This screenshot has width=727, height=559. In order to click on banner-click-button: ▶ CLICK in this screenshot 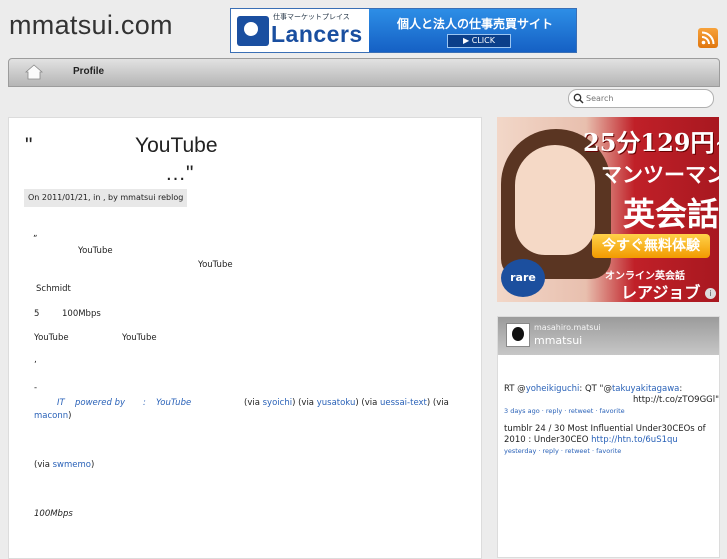, I will do `click(479, 41)`.